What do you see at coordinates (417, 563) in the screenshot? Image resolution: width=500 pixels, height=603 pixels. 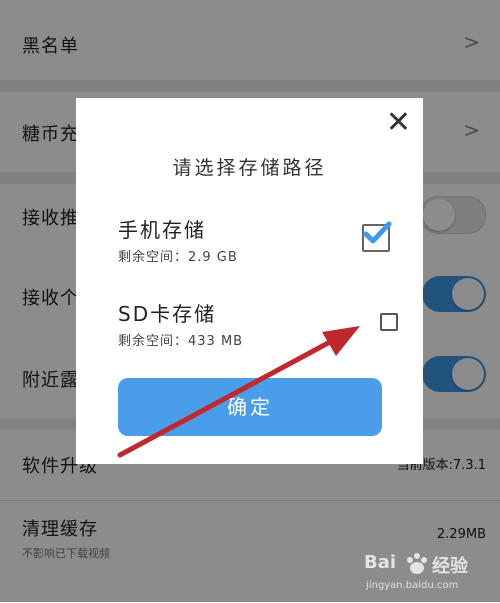 I see `paw-icon` at bounding box center [417, 563].